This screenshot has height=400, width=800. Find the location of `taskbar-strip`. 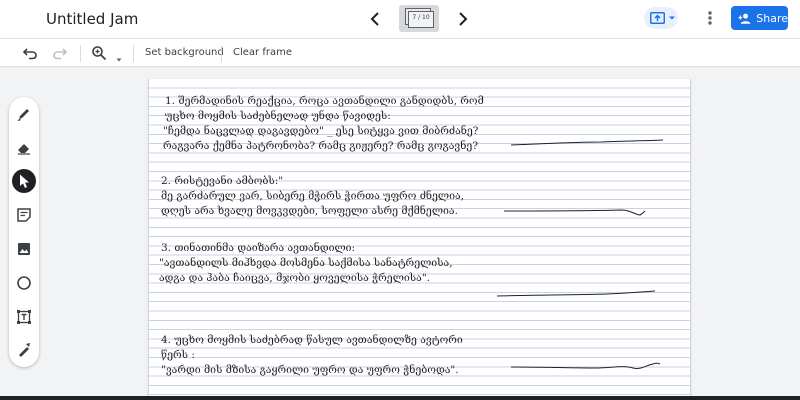

taskbar-strip is located at coordinates (400, 398).